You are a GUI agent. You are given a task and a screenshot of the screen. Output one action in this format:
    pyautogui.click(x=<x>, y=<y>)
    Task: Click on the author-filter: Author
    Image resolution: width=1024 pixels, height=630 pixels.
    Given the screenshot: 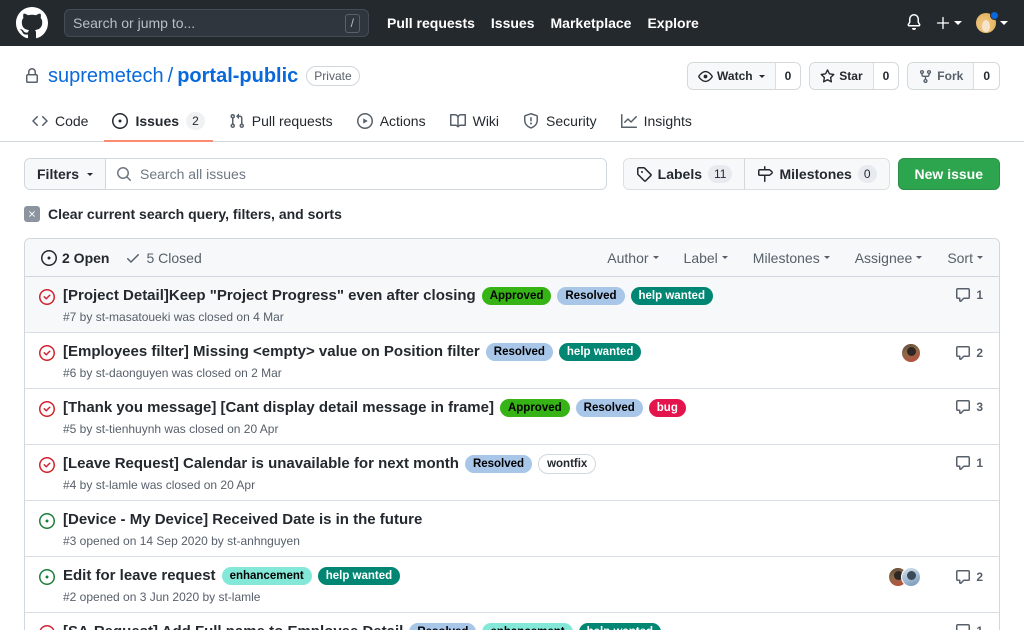 What is the action you would take?
    pyautogui.click(x=633, y=257)
    